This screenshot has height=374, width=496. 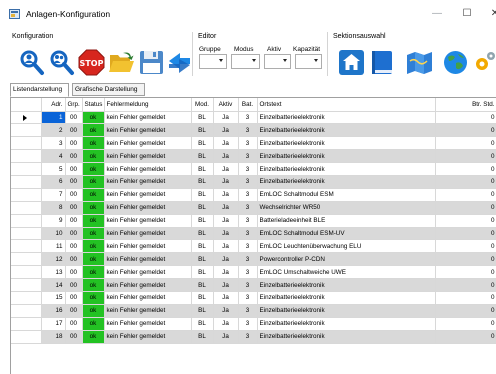 What do you see at coordinates (437, 14) in the screenshot?
I see `minimize-button: —` at bounding box center [437, 14].